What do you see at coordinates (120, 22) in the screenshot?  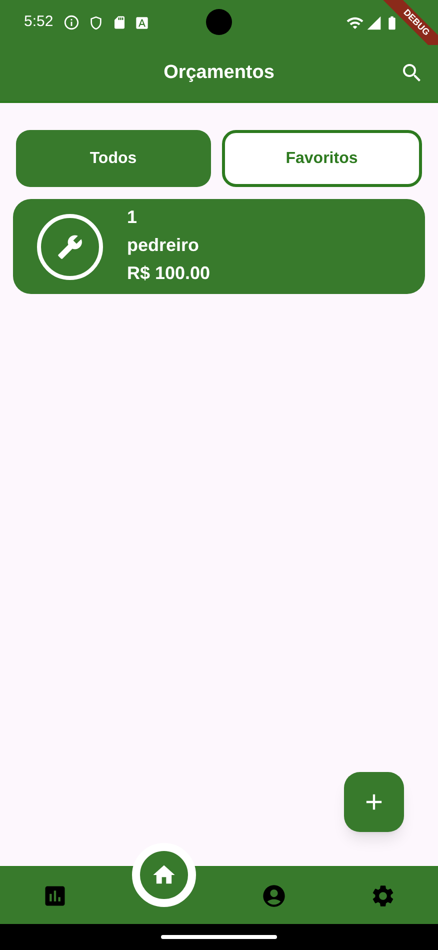 I see `sd-card-icon` at bounding box center [120, 22].